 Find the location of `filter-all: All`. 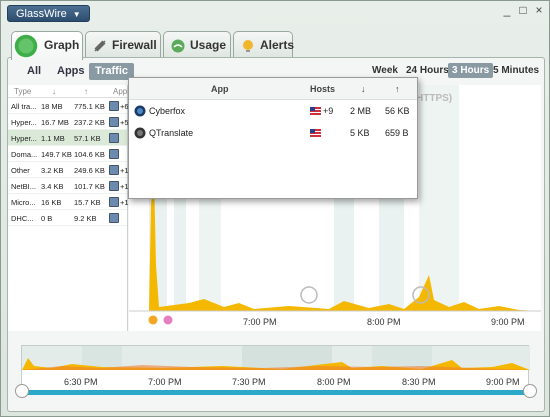

filter-all: All is located at coordinates (34, 71).